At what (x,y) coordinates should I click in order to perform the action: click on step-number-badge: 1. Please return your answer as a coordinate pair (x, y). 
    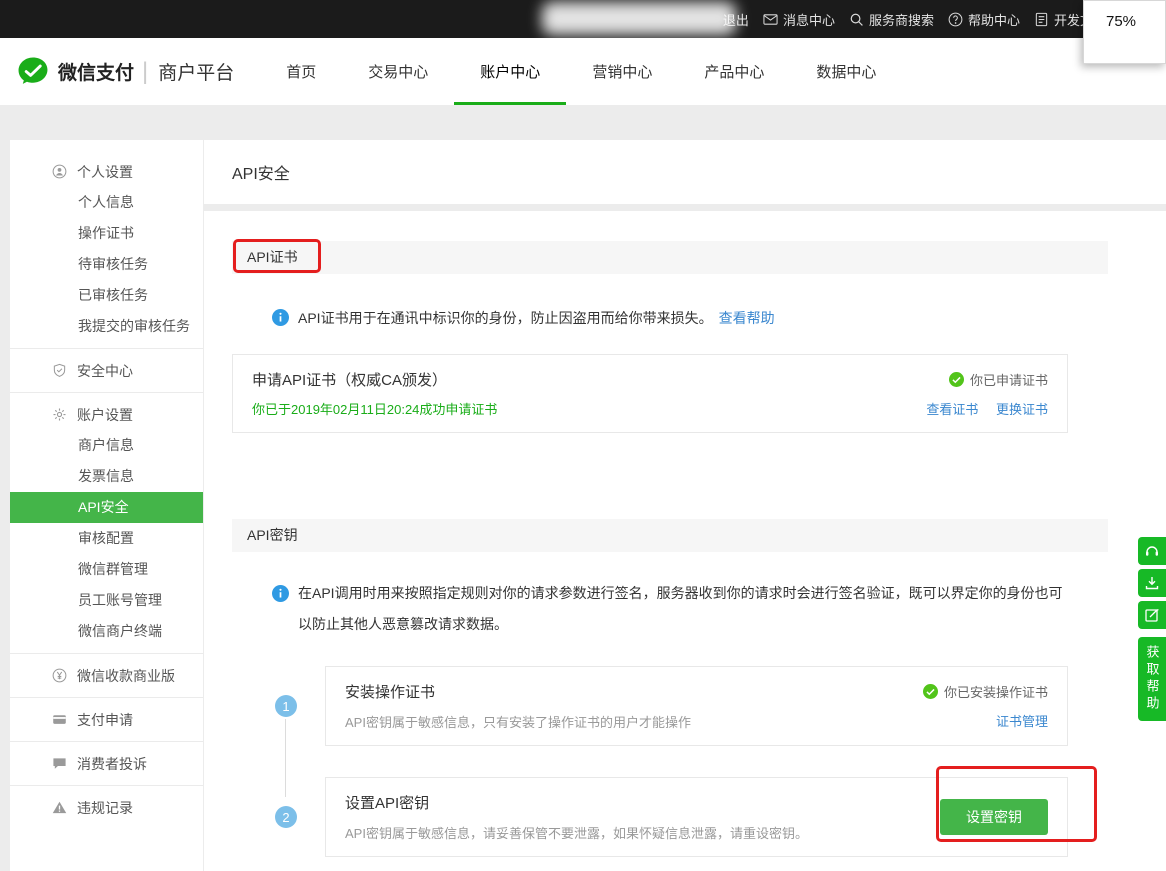
    Looking at the image, I should click on (286, 706).